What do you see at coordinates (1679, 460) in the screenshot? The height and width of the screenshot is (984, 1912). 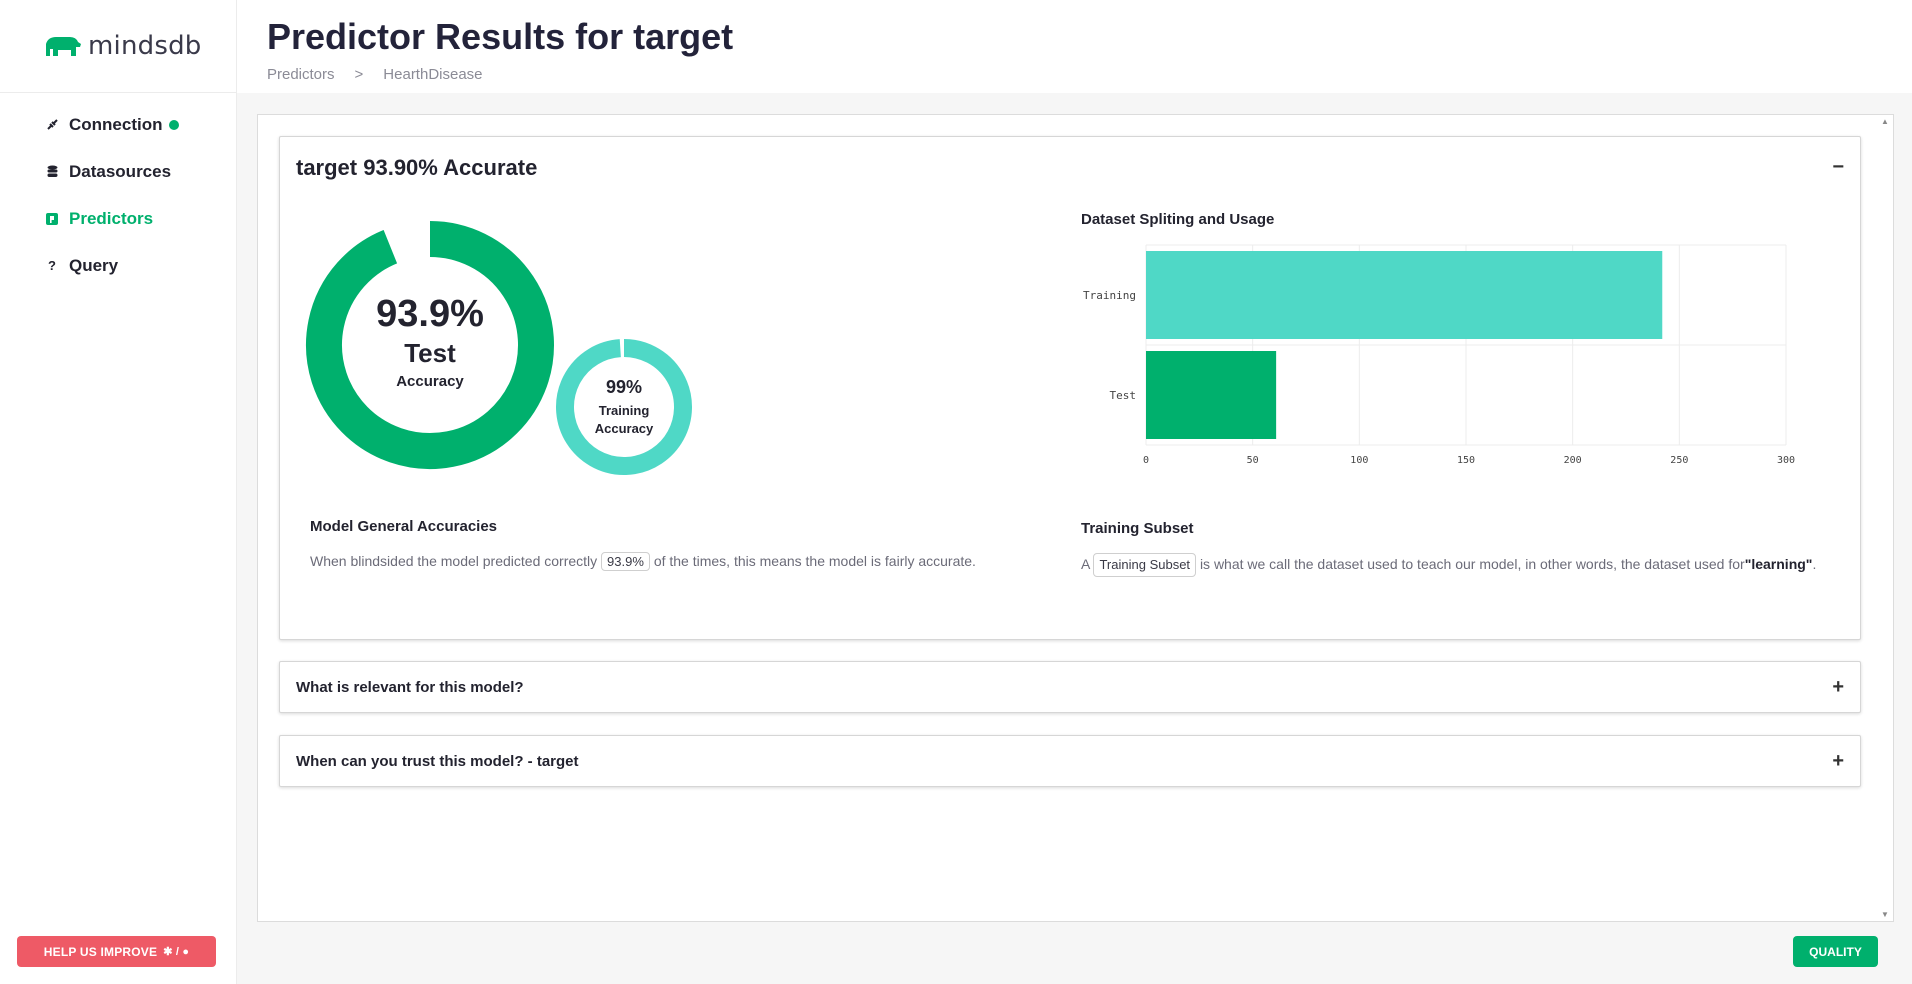 I see `chart-tick-label: 250` at bounding box center [1679, 460].